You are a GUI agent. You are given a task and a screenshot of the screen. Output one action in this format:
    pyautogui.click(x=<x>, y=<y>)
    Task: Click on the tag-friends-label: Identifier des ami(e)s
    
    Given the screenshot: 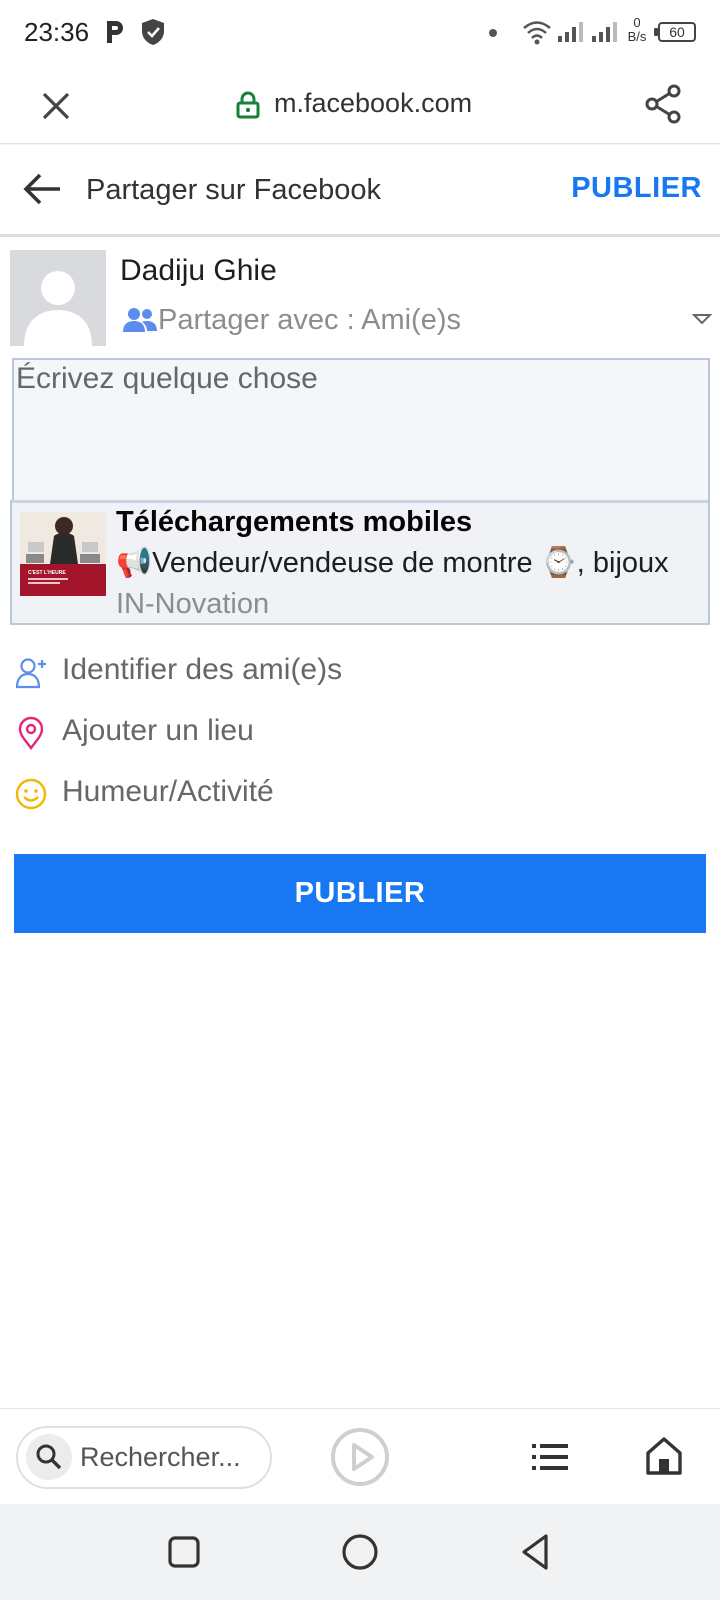 What is the action you would take?
    pyautogui.click(x=202, y=669)
    